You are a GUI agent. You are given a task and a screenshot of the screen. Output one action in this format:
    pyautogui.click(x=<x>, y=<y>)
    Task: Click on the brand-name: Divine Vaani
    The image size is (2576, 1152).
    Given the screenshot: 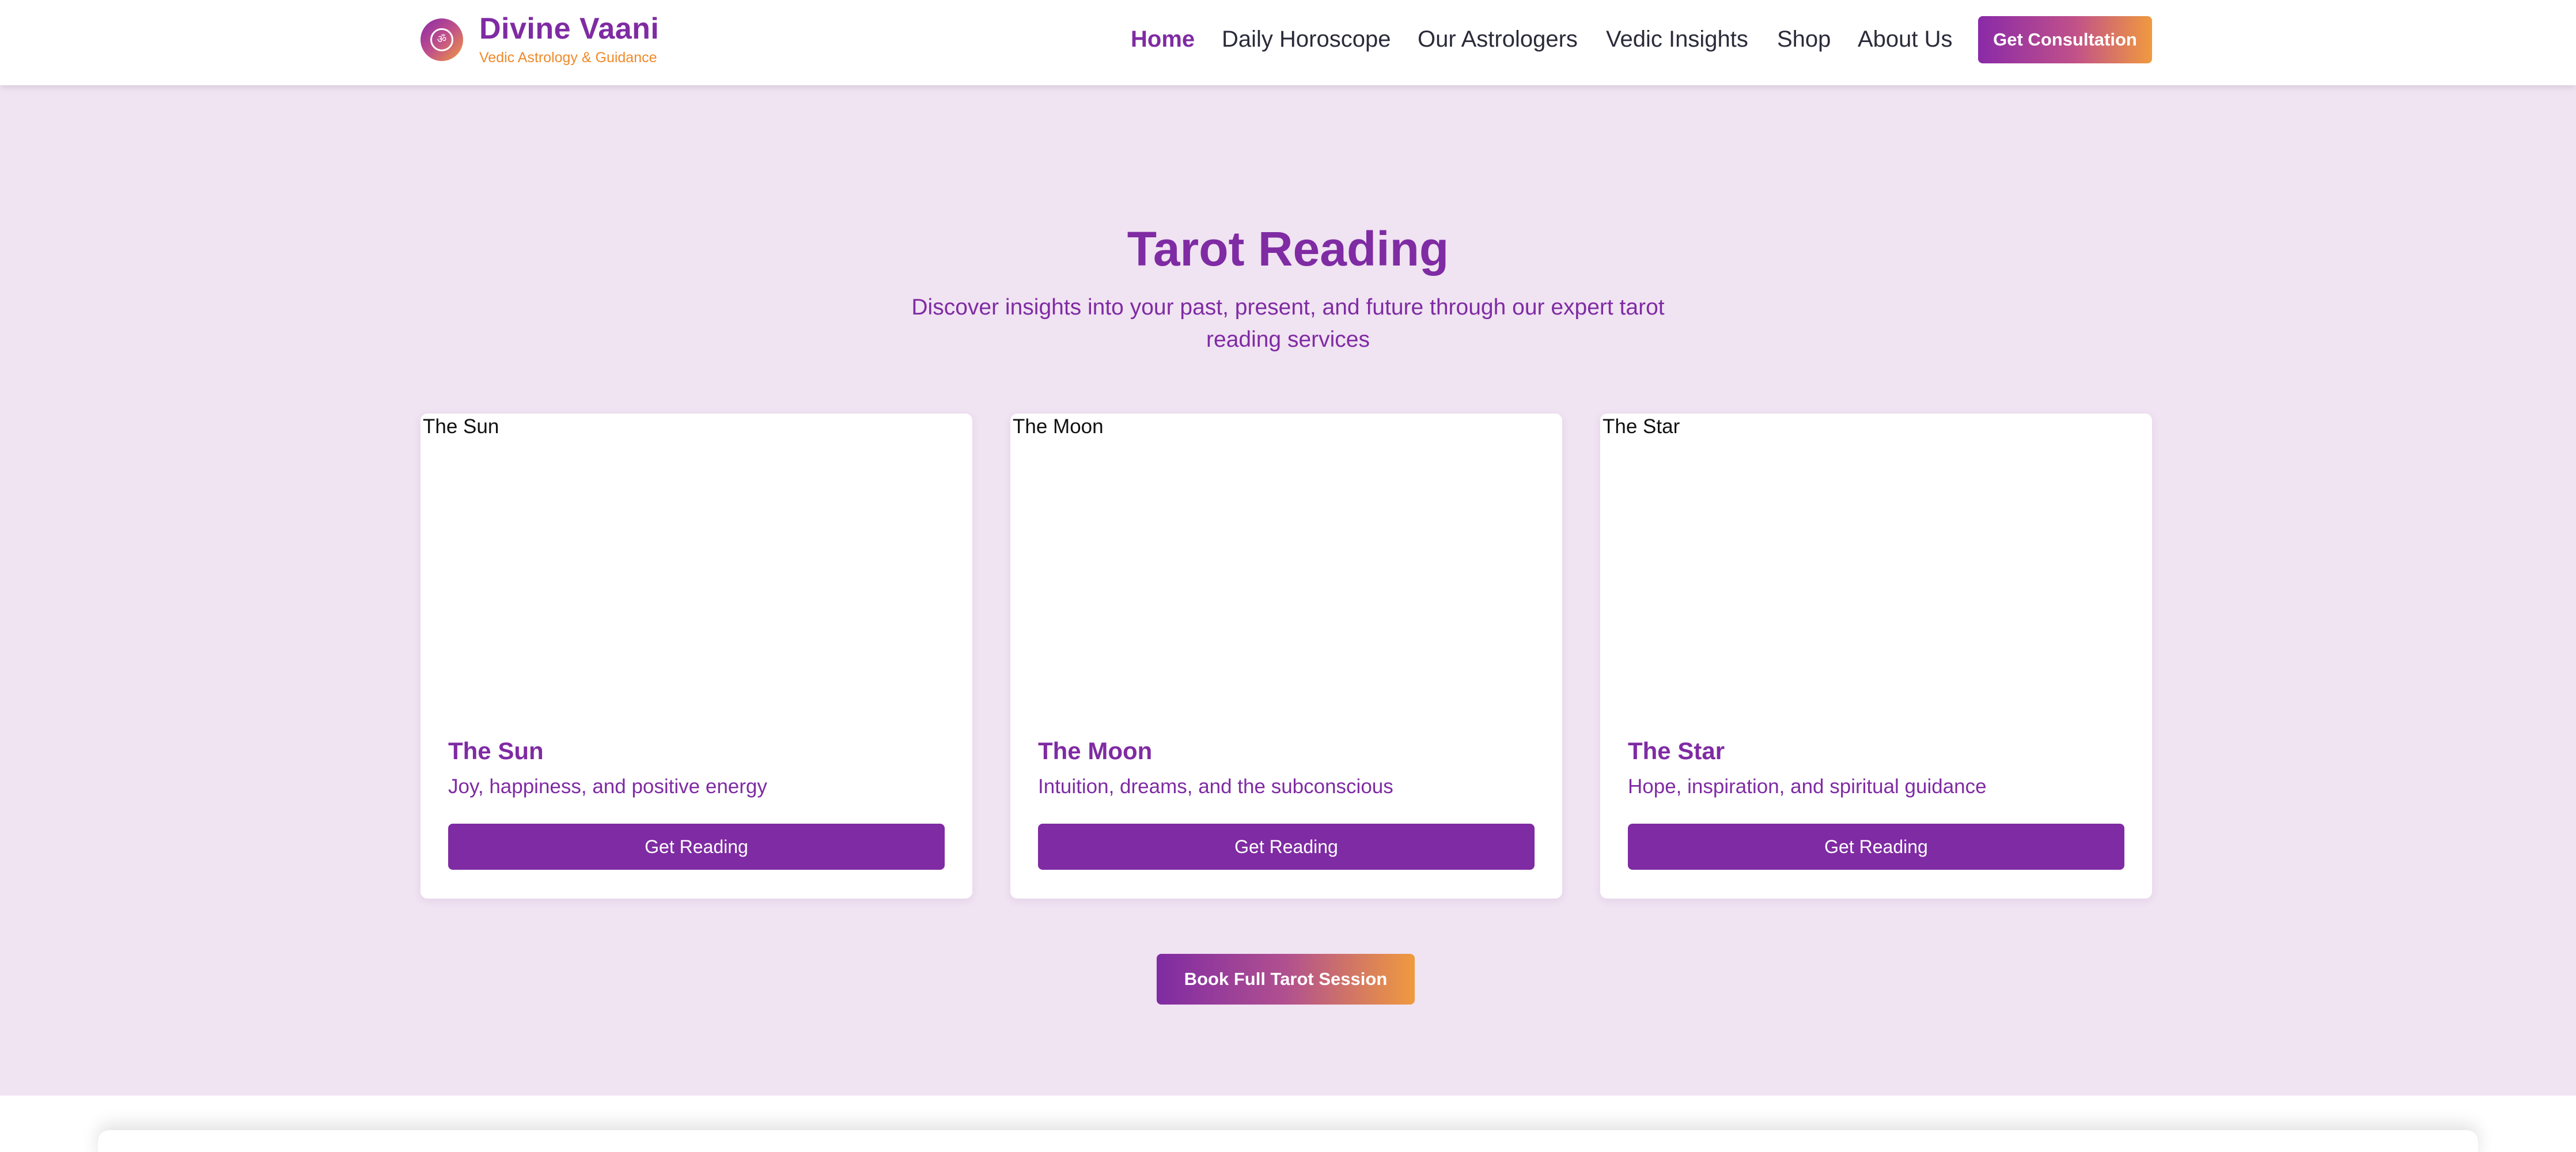 What is the action you would take?
    pyautogui.click(x=569, y=29)
    